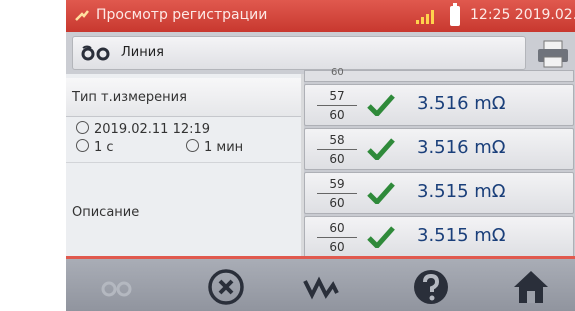 This screenshot has width=575, height=311. What do you see at coordinates (522, 15) in the screenshot?
I see `clock: 12:25 2019.02.11` at bounding box center [522, 15].